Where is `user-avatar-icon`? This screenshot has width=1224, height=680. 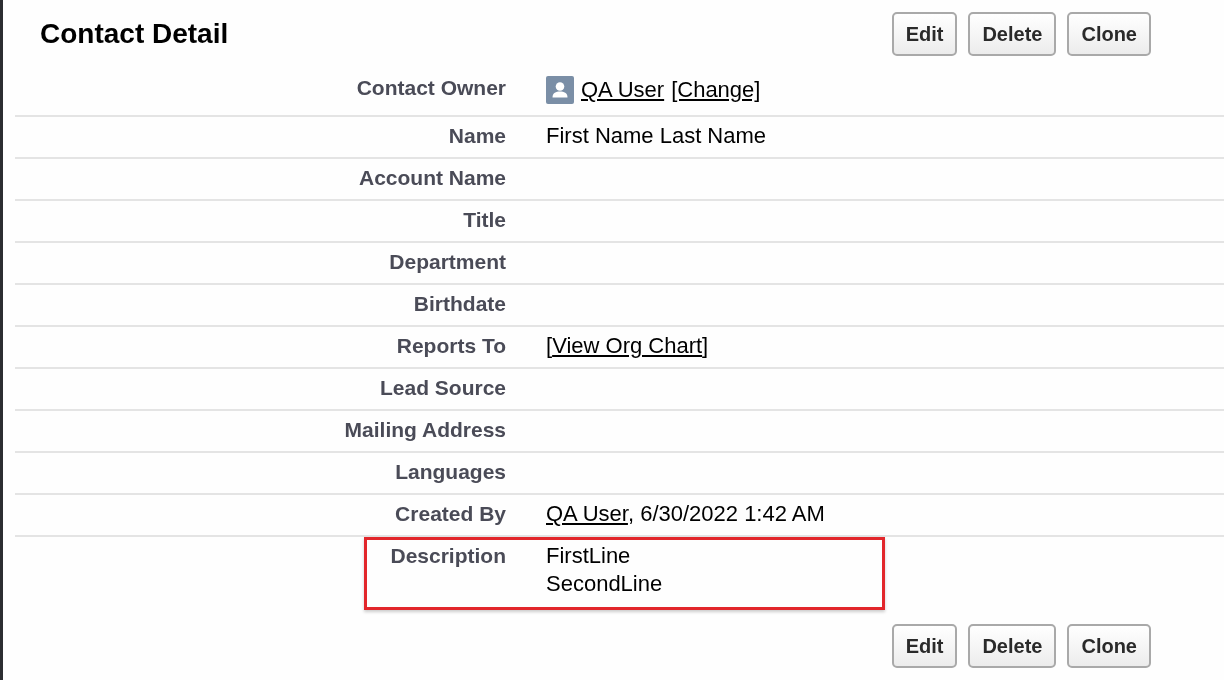 user-avatar-icon is located at coordinates (560, 90).